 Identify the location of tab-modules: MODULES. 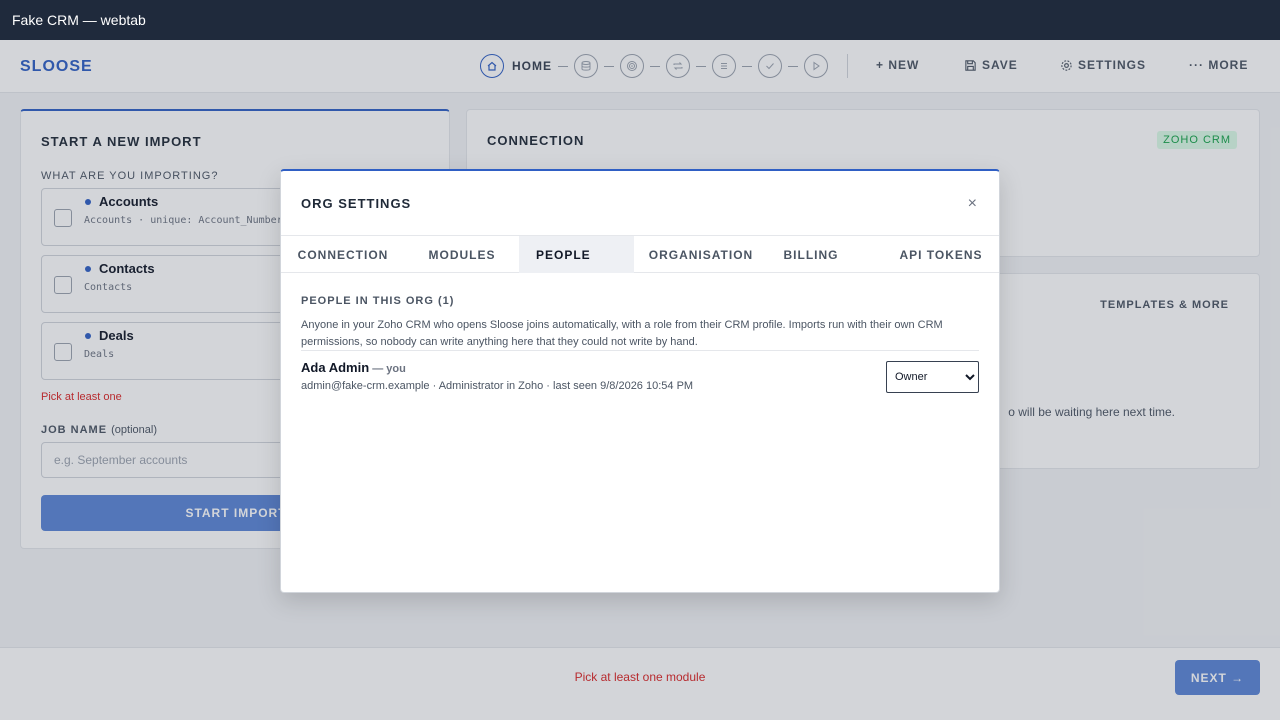
(462, 254).